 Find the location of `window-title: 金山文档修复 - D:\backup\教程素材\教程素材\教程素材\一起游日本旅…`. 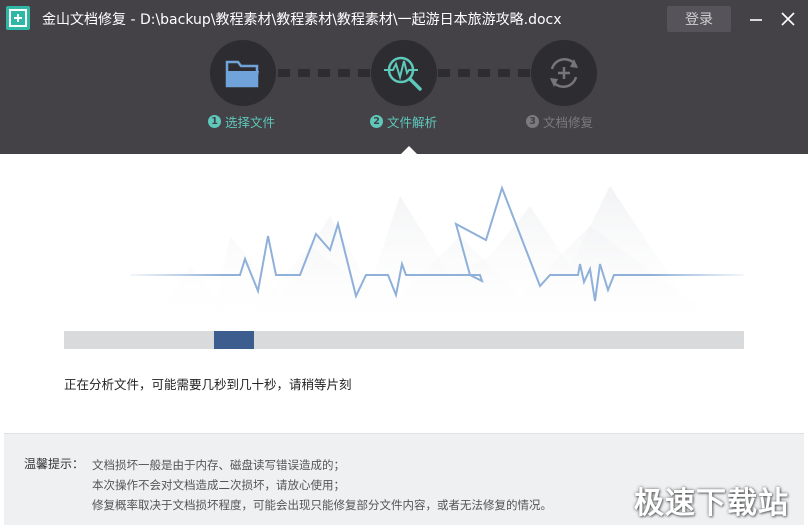

window-title: 金山文档修复 - D:\backup\教程素材\教程素材\教程素材\一起游日本旅… is located at coordinates (302, 20).